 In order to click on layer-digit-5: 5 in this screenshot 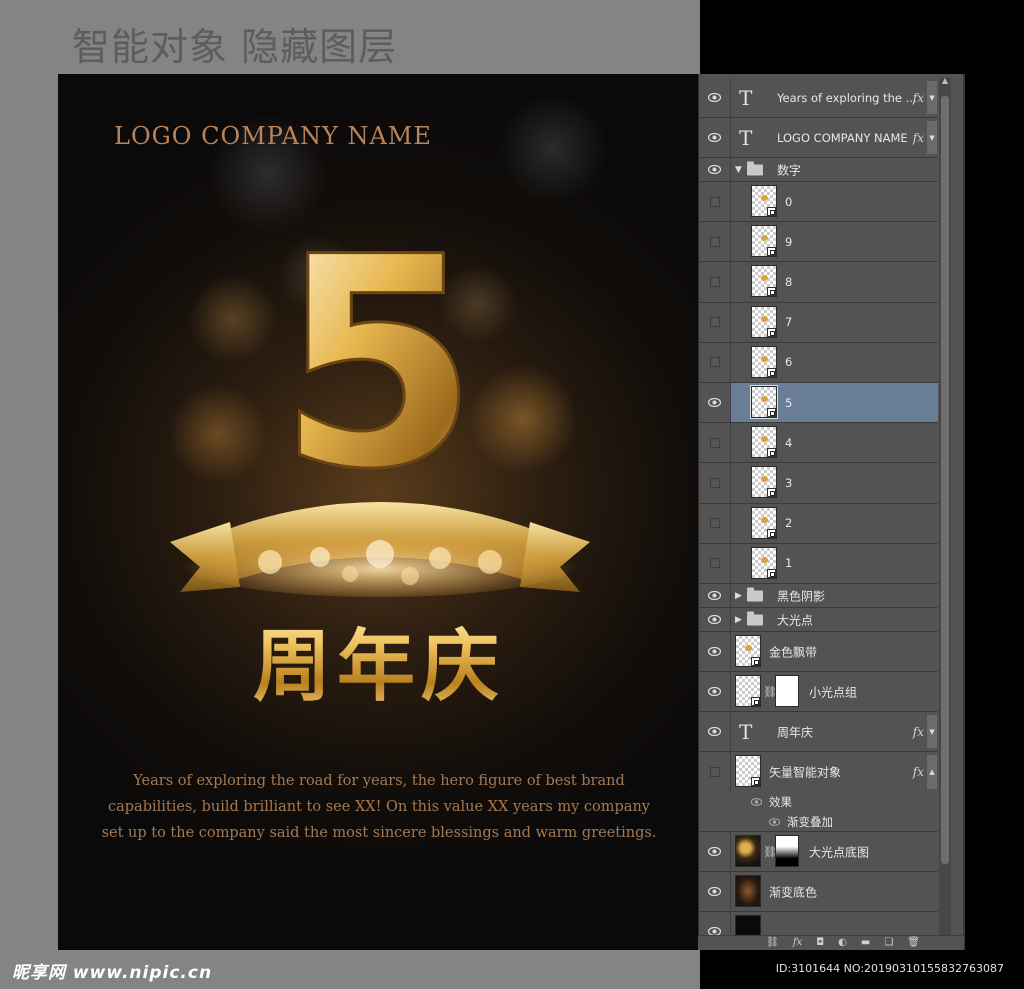, I will do `click(818, 403)`.